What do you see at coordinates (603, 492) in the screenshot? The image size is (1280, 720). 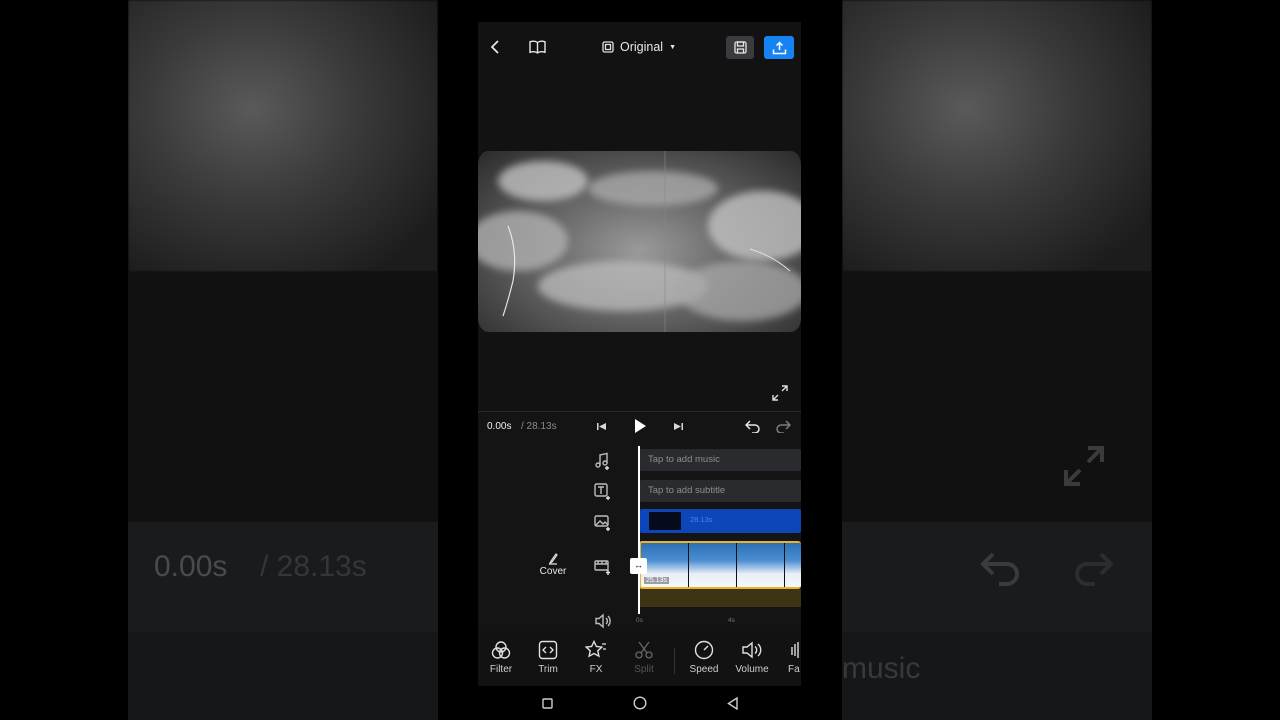 I see `add-subtitle-icon` at bounding box center [603, 492].